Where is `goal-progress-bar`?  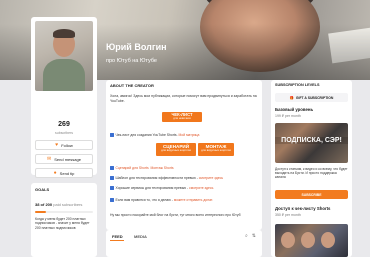 goal-progress-bar is located at coordinates (64, 212).